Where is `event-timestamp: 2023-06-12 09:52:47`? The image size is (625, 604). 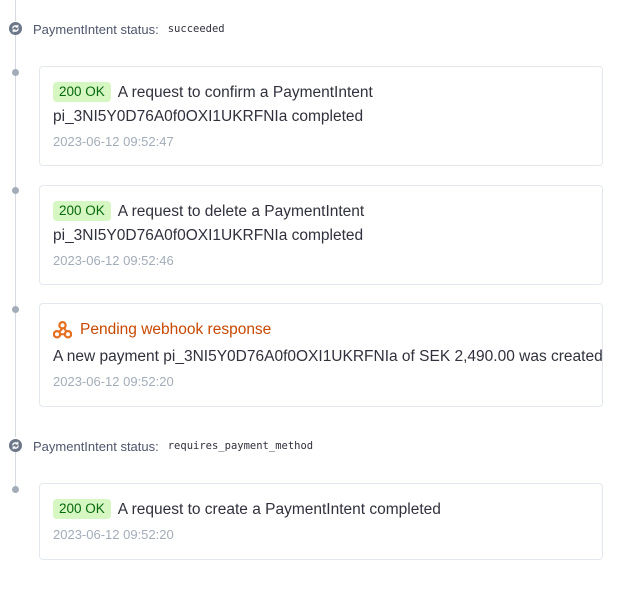 event-timestamp: 2023-06-12 09:52:47 is located at coordinates (113, 141).